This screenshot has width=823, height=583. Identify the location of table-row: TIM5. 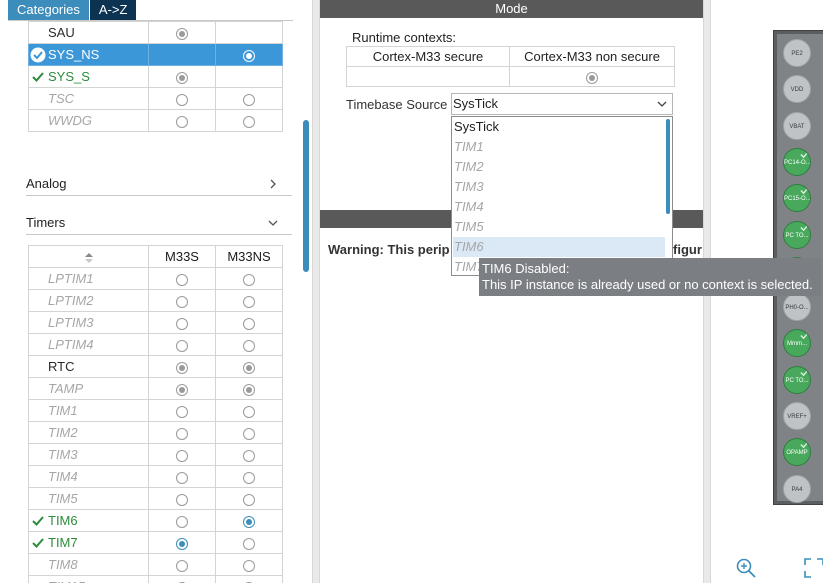
(155, 498).